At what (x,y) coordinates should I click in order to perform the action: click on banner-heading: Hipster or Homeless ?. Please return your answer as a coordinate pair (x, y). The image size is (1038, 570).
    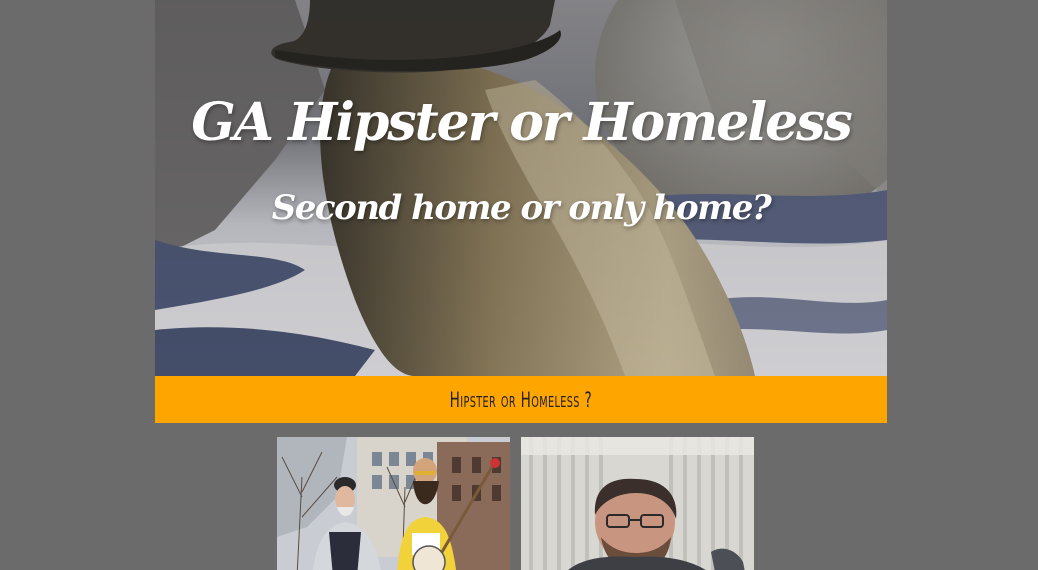
    Looking at the image, I should click on (521, 399).